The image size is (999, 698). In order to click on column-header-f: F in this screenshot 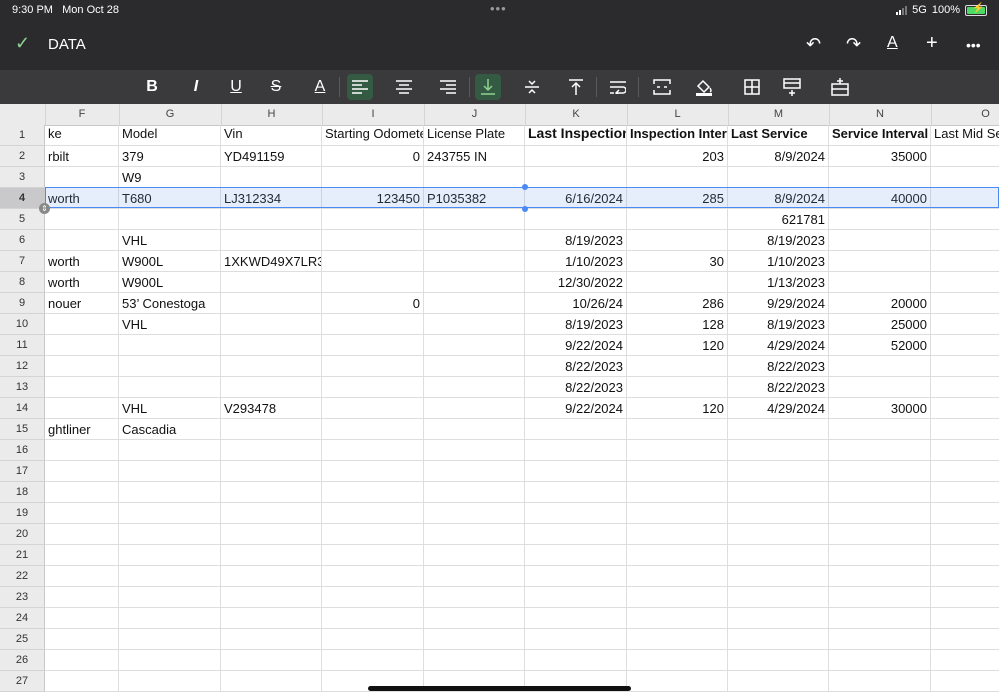, I will do `click(82, 114)`.